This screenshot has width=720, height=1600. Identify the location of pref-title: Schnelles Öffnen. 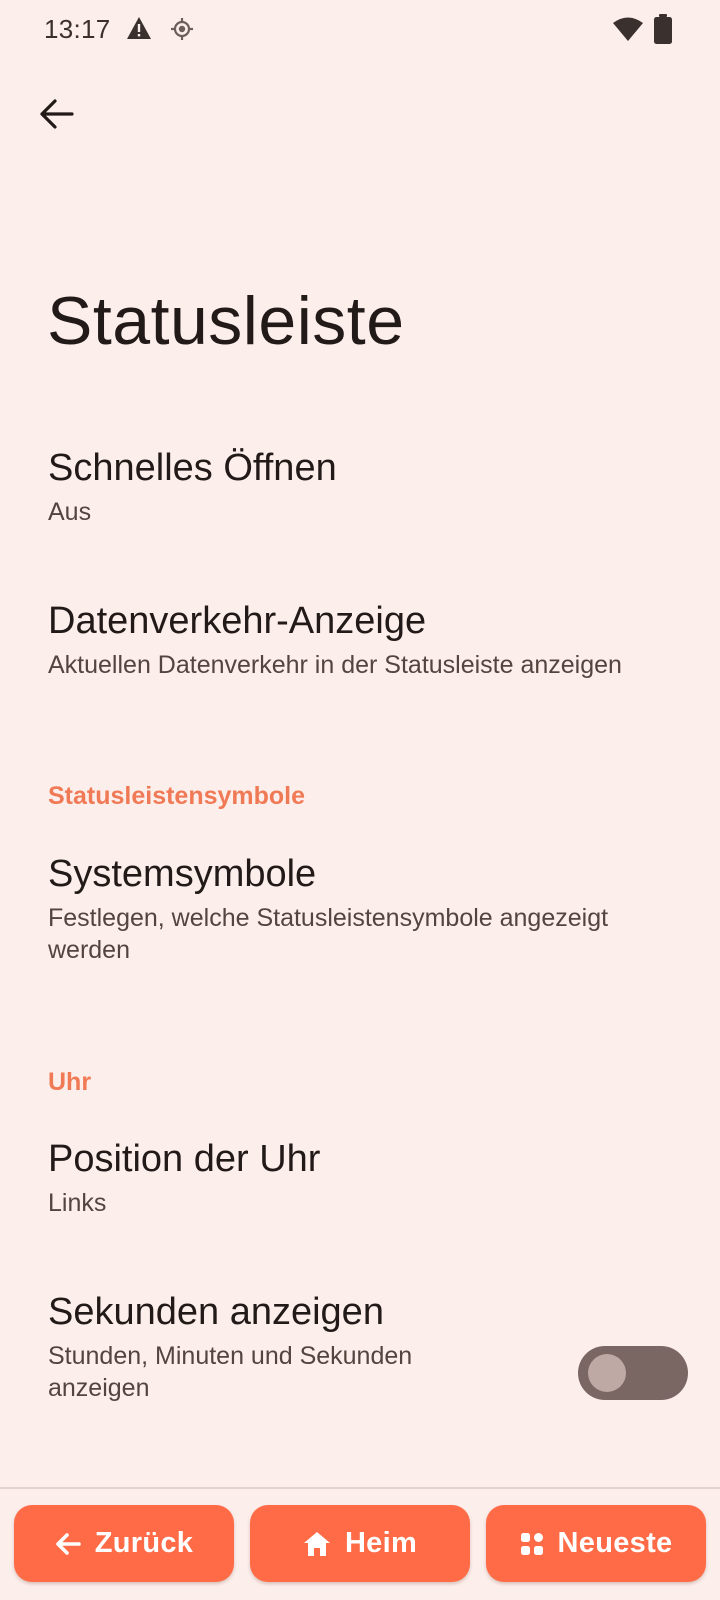
(192, 468).